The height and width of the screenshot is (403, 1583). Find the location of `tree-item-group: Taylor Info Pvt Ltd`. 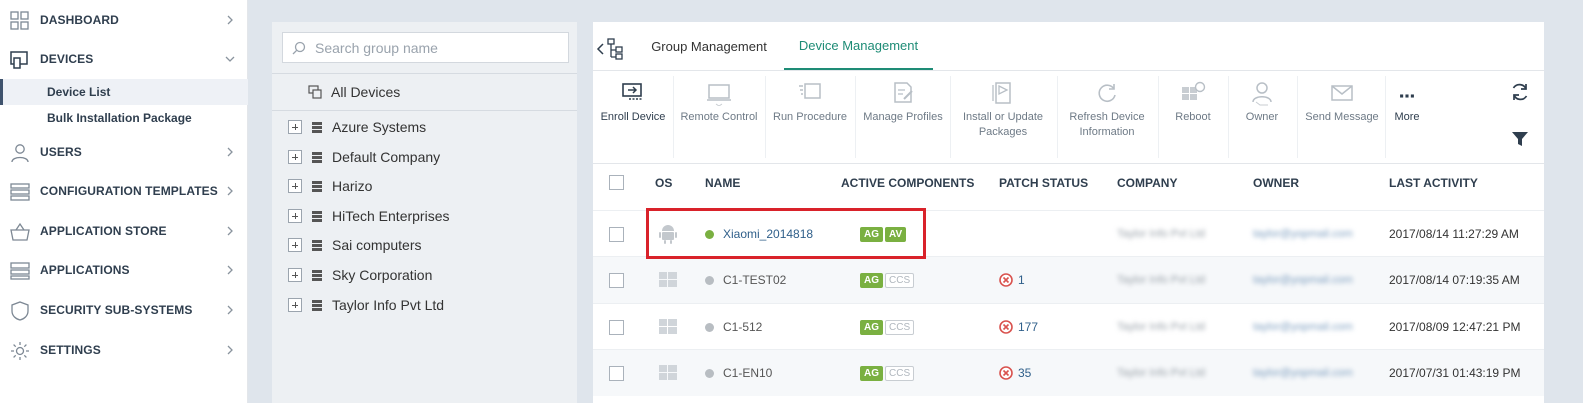

tree-item-group: Taylor Info Pvt Ltd is located at coordinates (366, 305).